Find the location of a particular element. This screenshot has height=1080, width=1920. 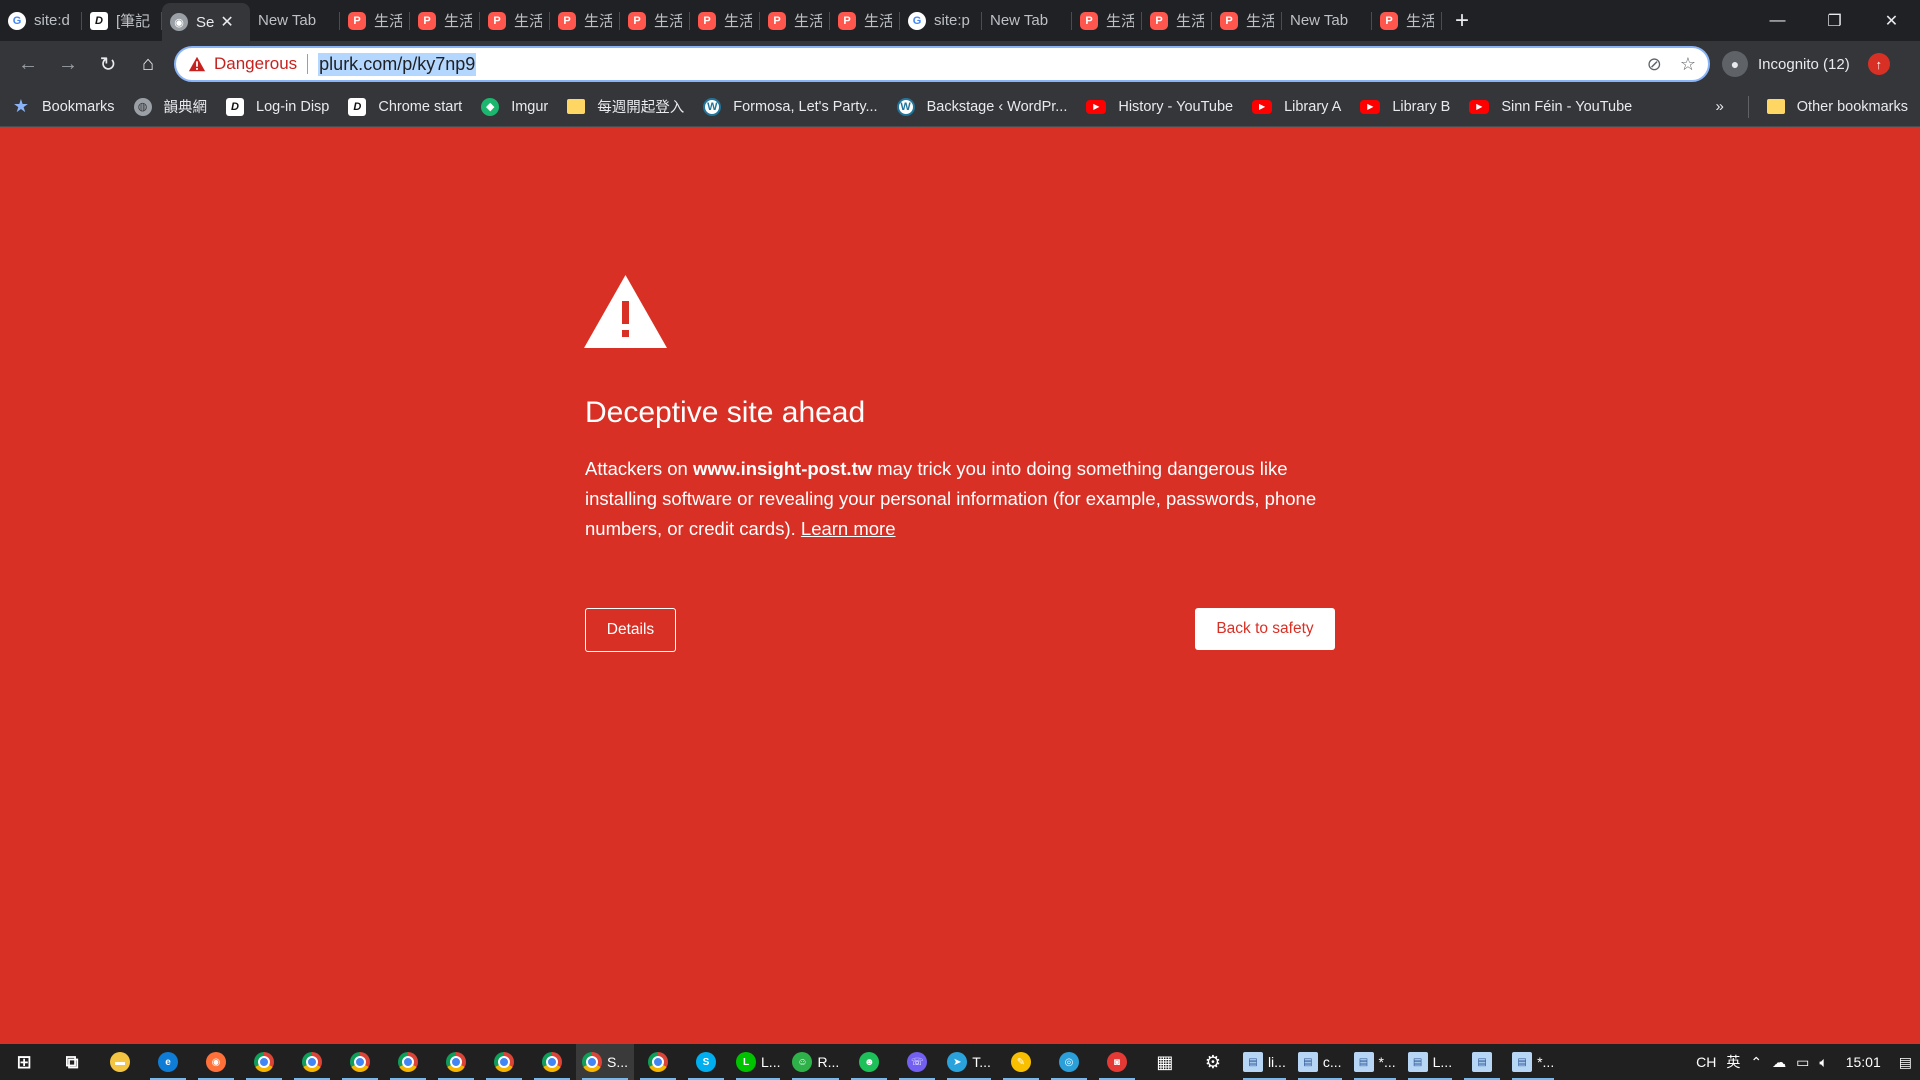

taskbar-notepad-button: ▤ is located at coordinates (1482, 1062).